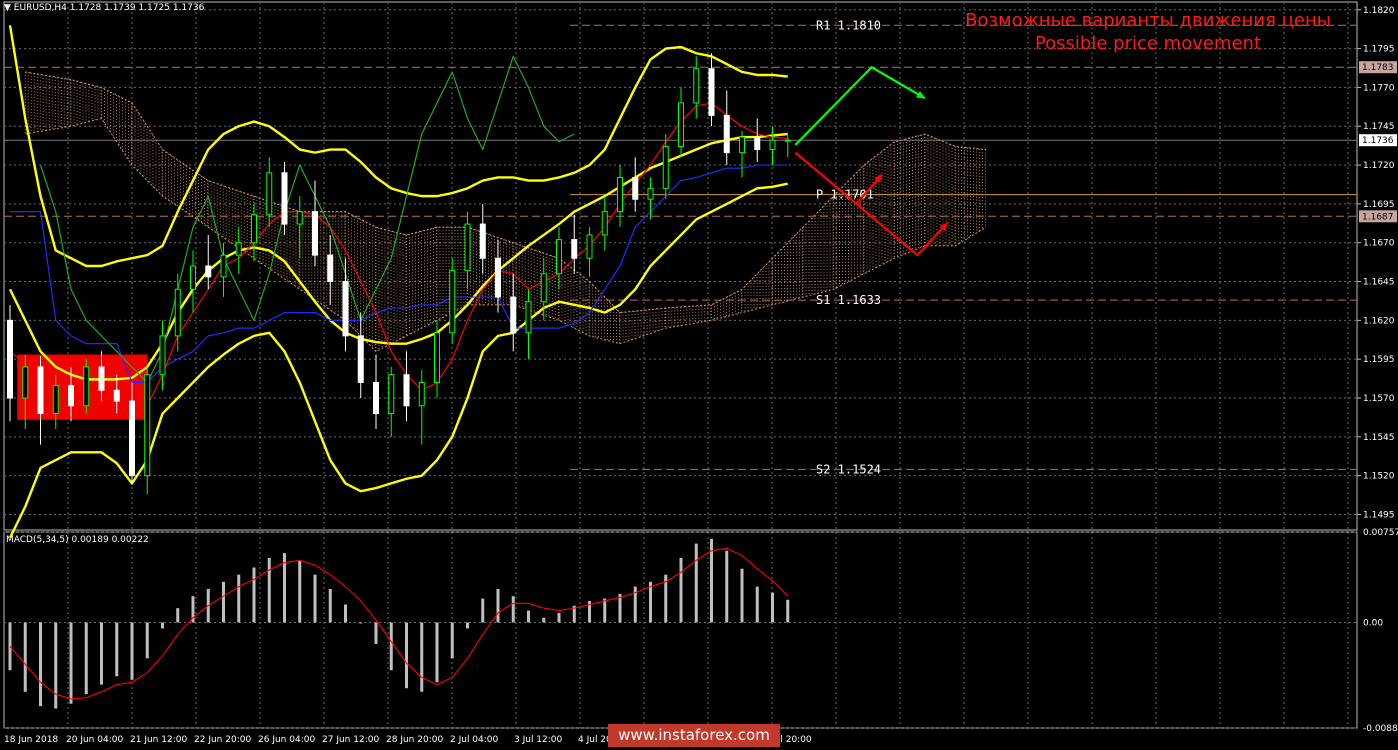  What do you see at coordinates (1379, 399) in the screenshot?
I see `price-tick-label: 1.1570` at bounding box center [1379, 399].